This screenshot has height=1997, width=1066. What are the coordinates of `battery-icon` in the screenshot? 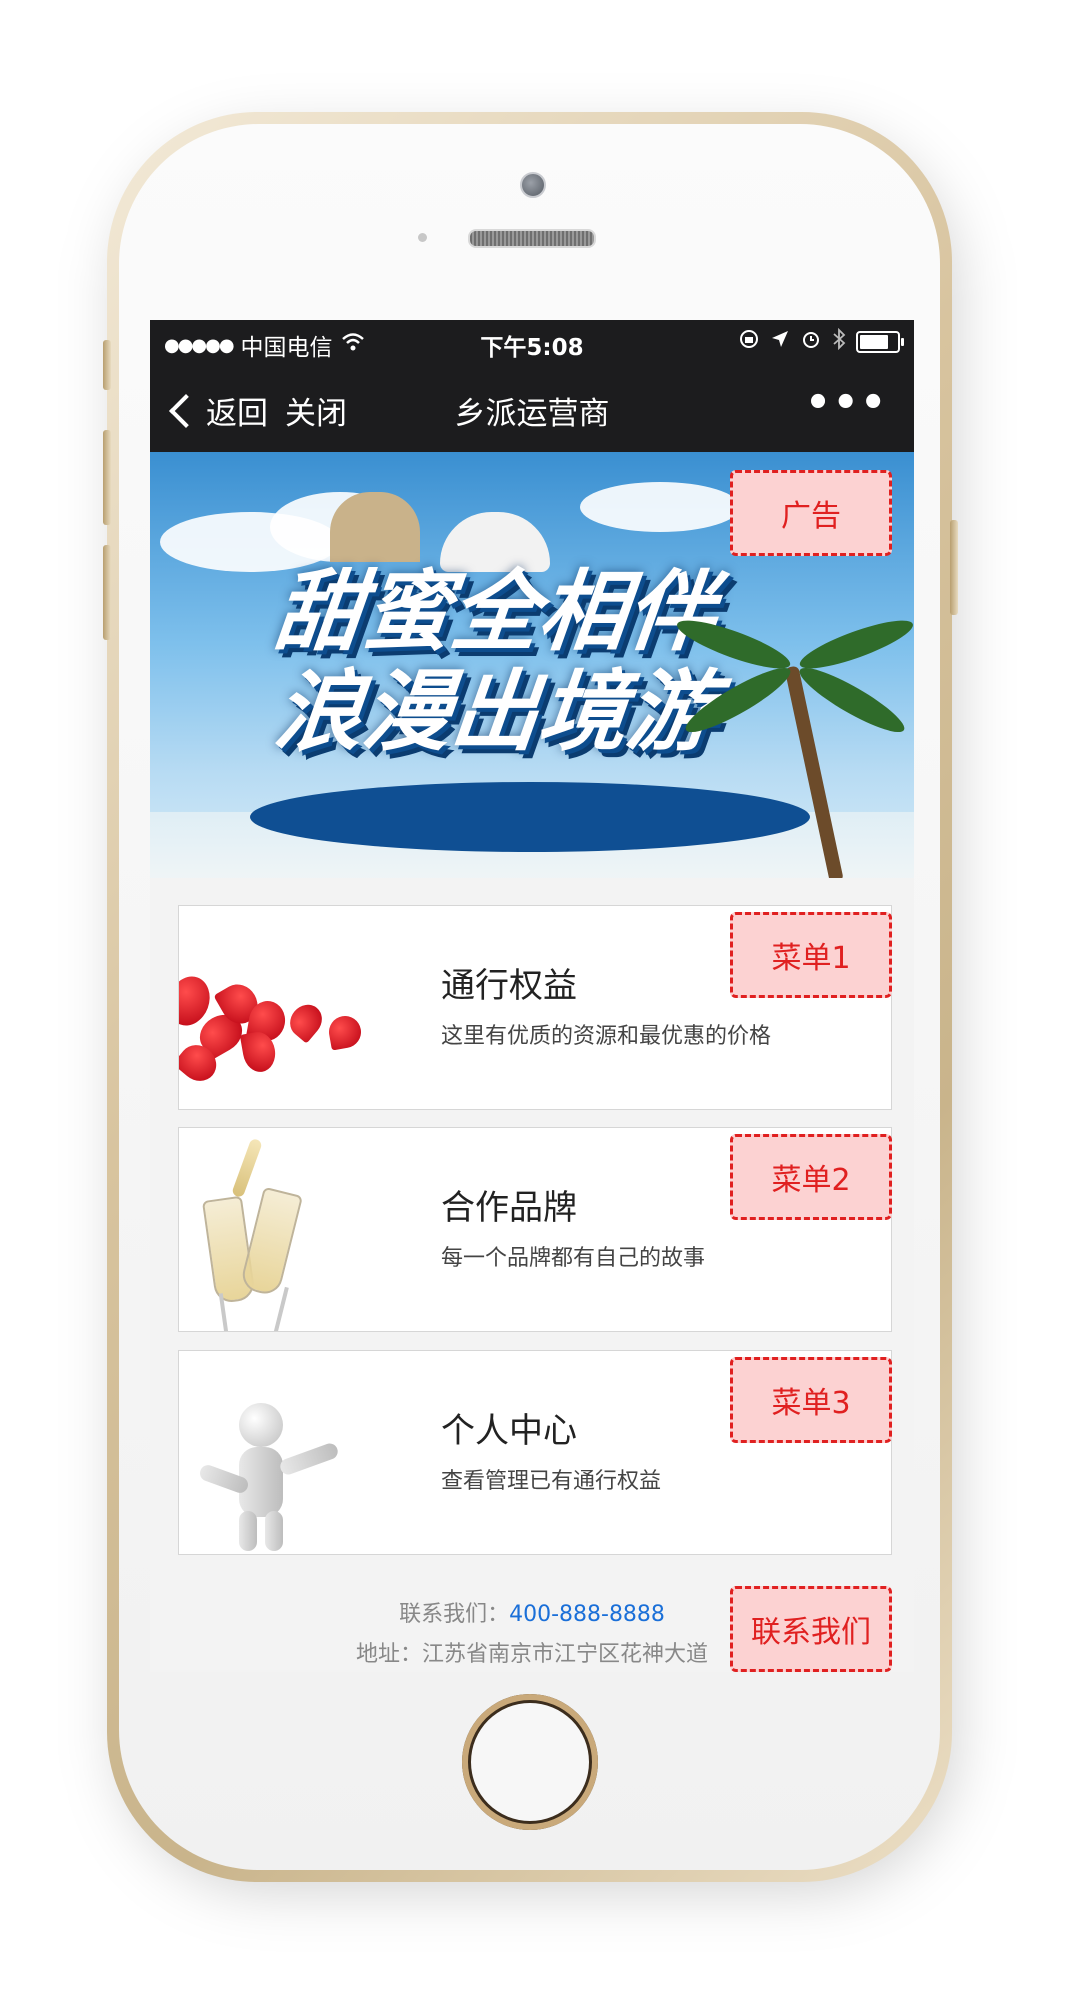 It's located at (880, 341).